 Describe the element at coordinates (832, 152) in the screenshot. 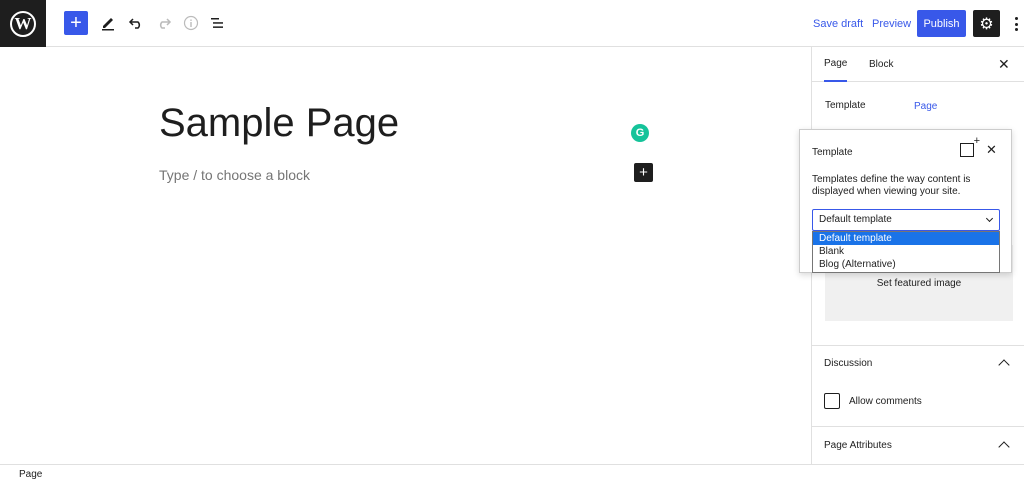

I see `popover-title: Template` at that location.